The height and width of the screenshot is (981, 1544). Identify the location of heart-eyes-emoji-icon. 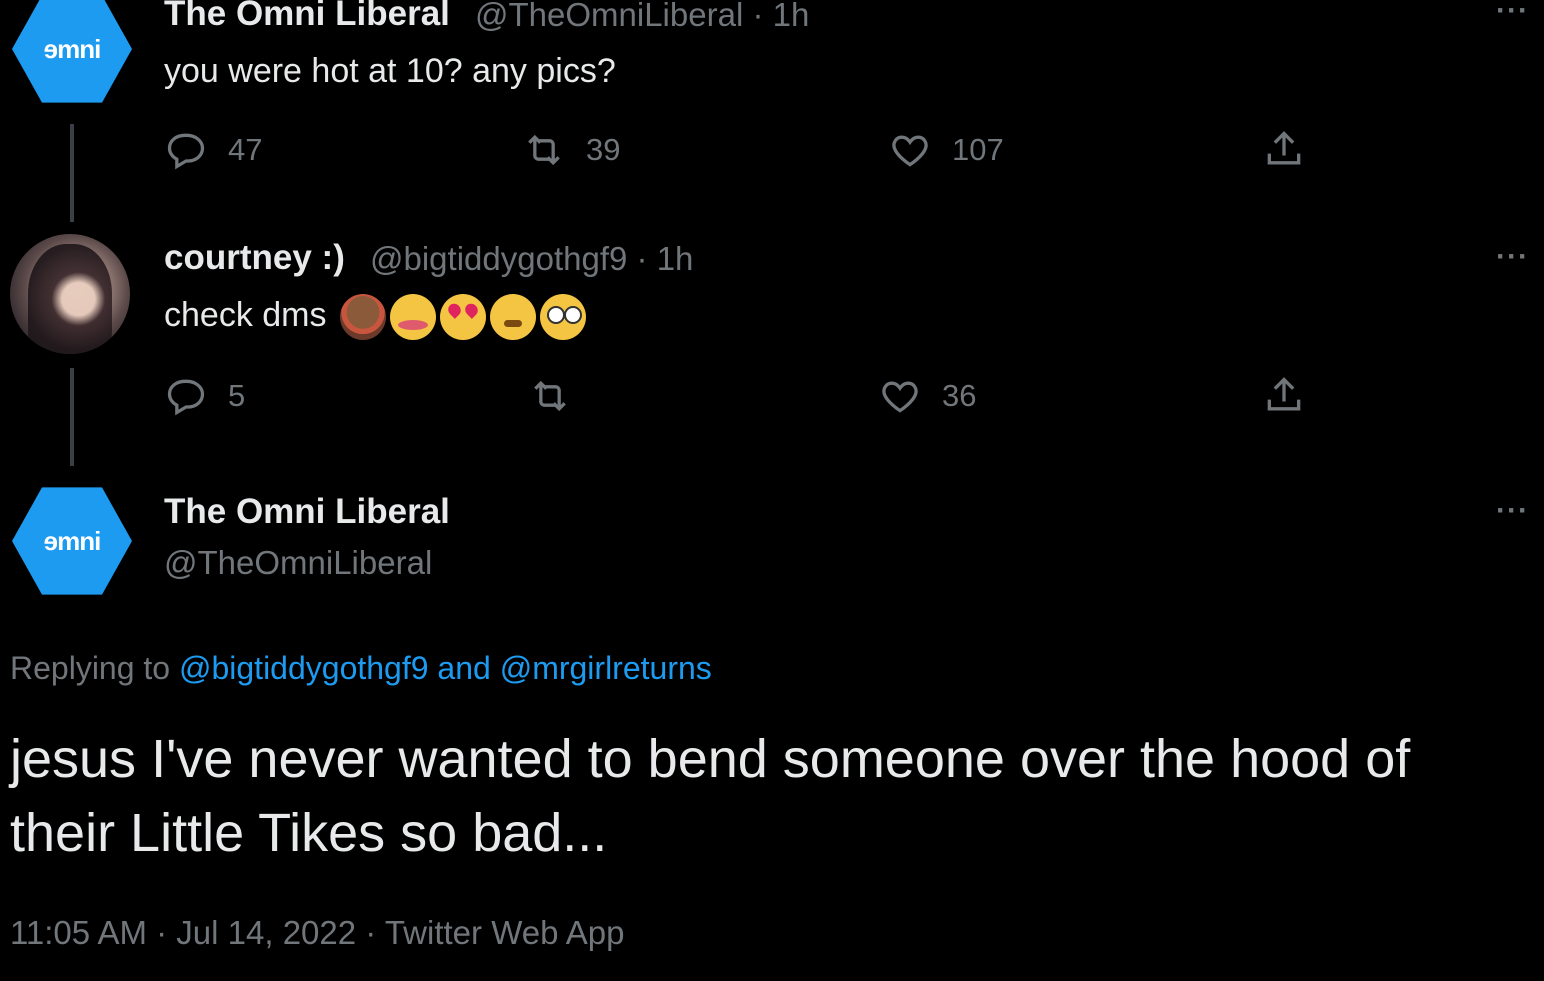
(462, 317).